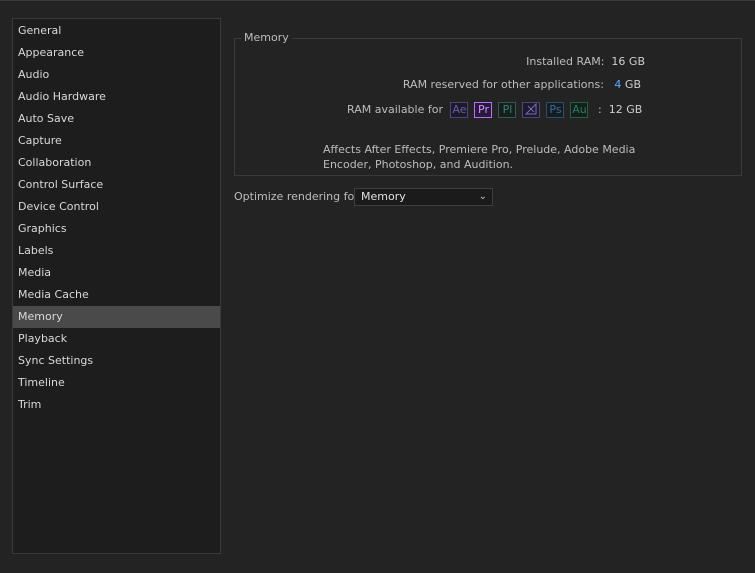 This screenshot has width=755, height=573. Describe the element at coordinates (116, 251) in the screenshot. I see `sidebar-item-labels: Labels` at that location.